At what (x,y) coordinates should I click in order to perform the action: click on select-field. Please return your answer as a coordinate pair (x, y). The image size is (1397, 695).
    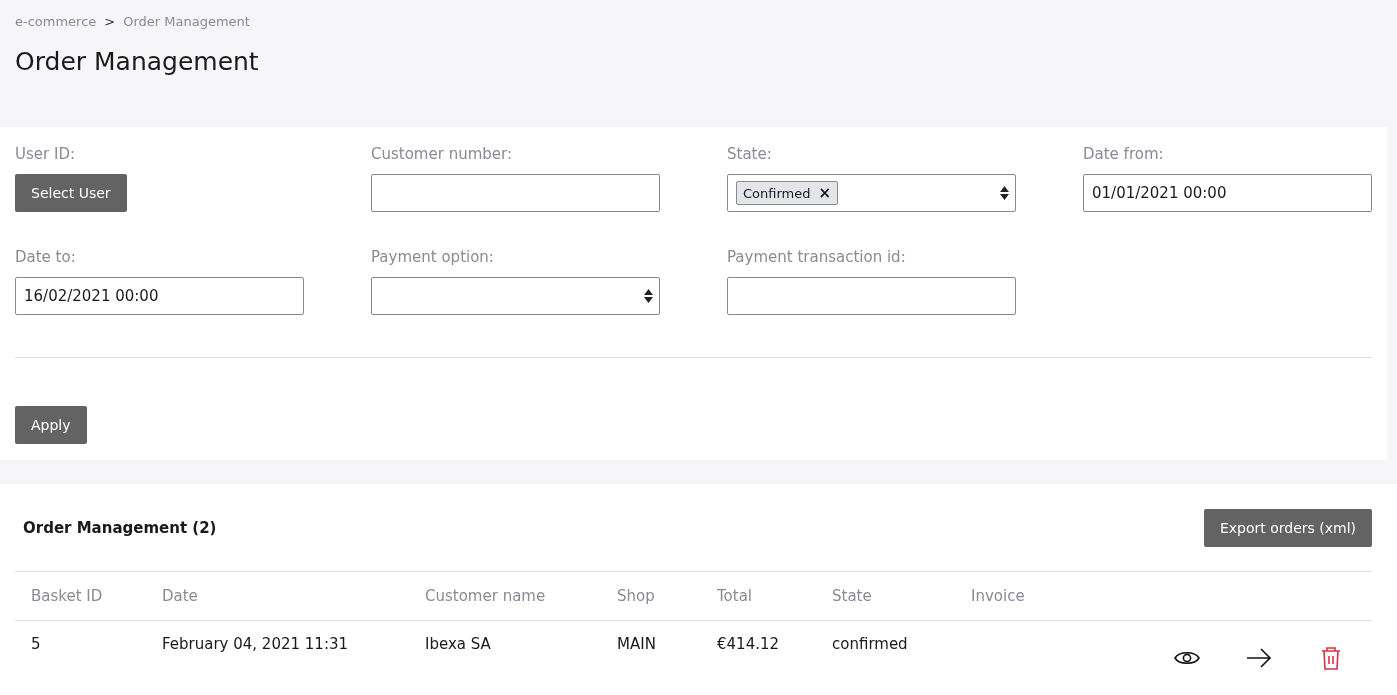
    Looking at the image, I should click on (515, 296).